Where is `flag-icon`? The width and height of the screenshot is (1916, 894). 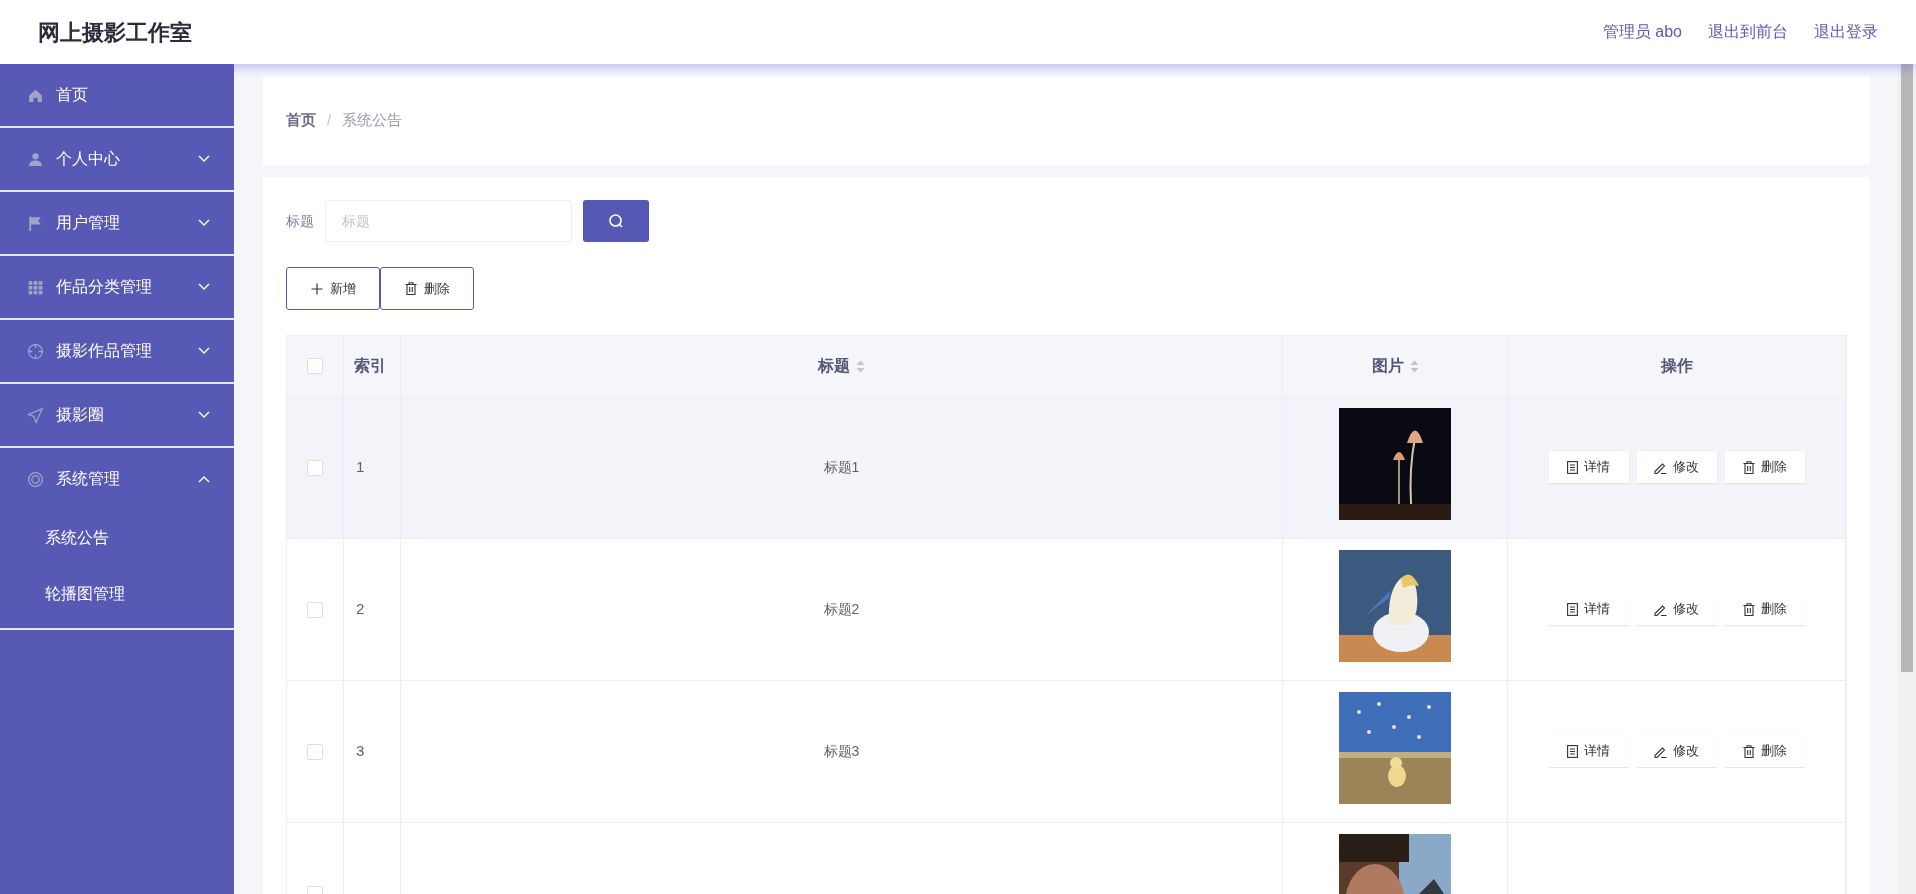
flag-icon is located at coordinates (35, 223).